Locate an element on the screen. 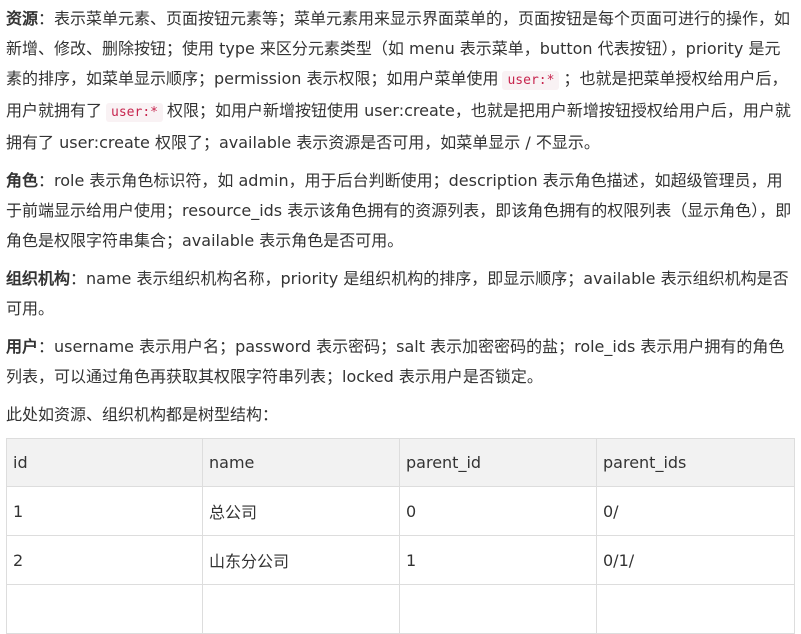  table-row is located at coordinates (400, 609).